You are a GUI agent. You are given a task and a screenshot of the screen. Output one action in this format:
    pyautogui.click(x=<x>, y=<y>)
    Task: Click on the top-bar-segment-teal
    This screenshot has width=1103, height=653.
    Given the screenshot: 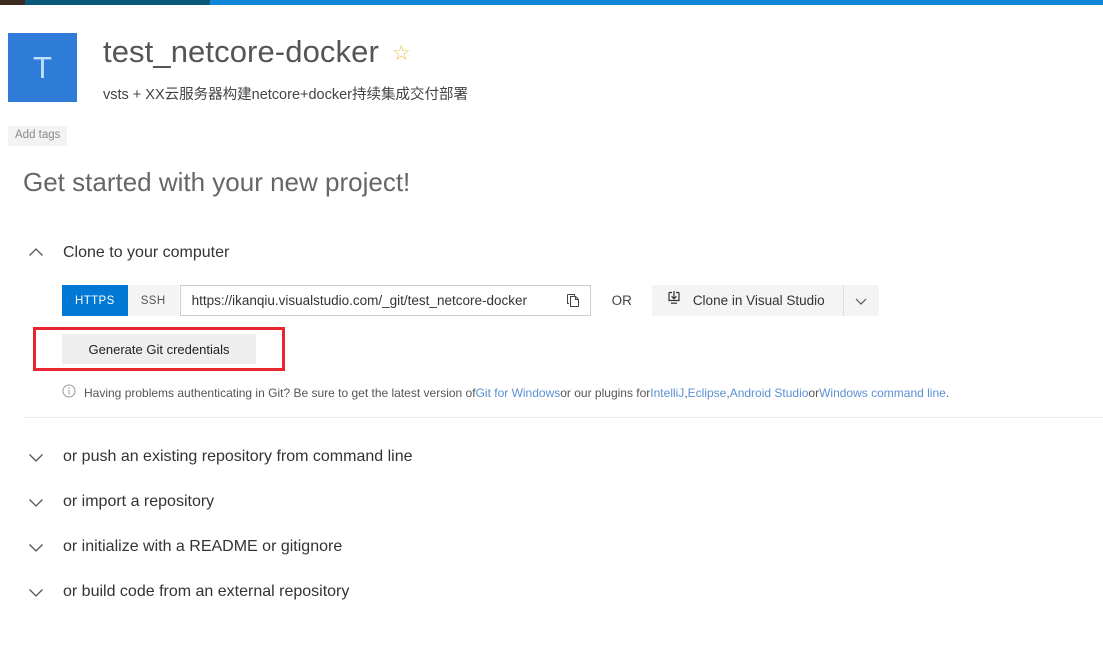 What is the action you would take?
    pyautogui.click(x=117, y=2)
    